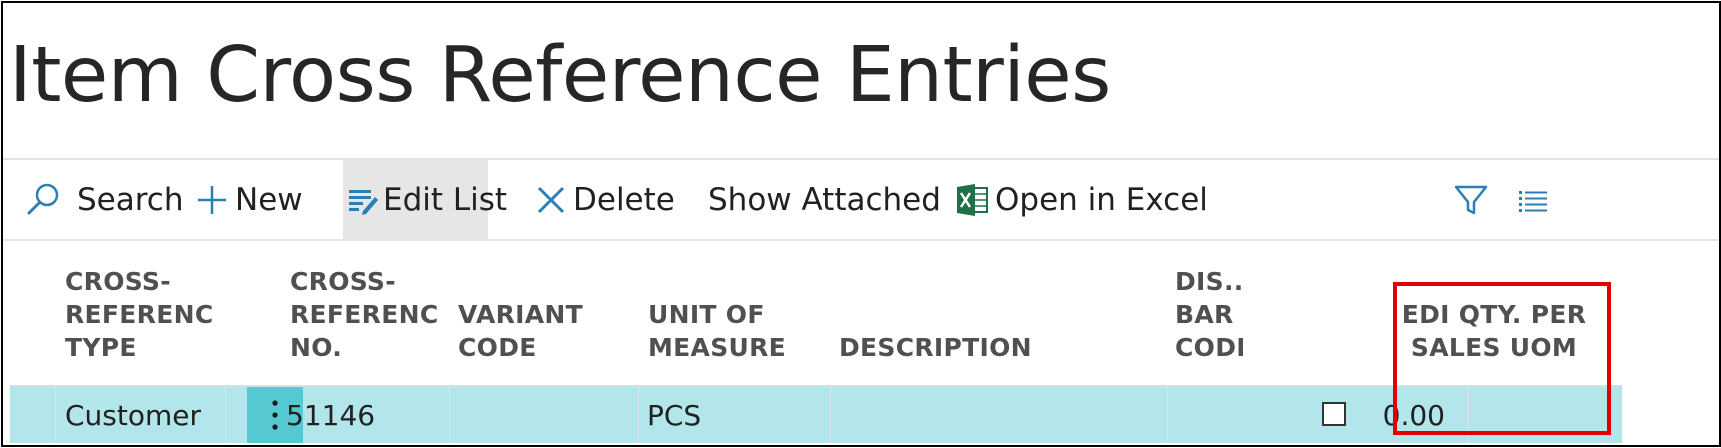 Image resolution: width=1721 pixels, height=448 pixels. I want to click on show-attached-button-label: Show Attached, so click(824, 200).